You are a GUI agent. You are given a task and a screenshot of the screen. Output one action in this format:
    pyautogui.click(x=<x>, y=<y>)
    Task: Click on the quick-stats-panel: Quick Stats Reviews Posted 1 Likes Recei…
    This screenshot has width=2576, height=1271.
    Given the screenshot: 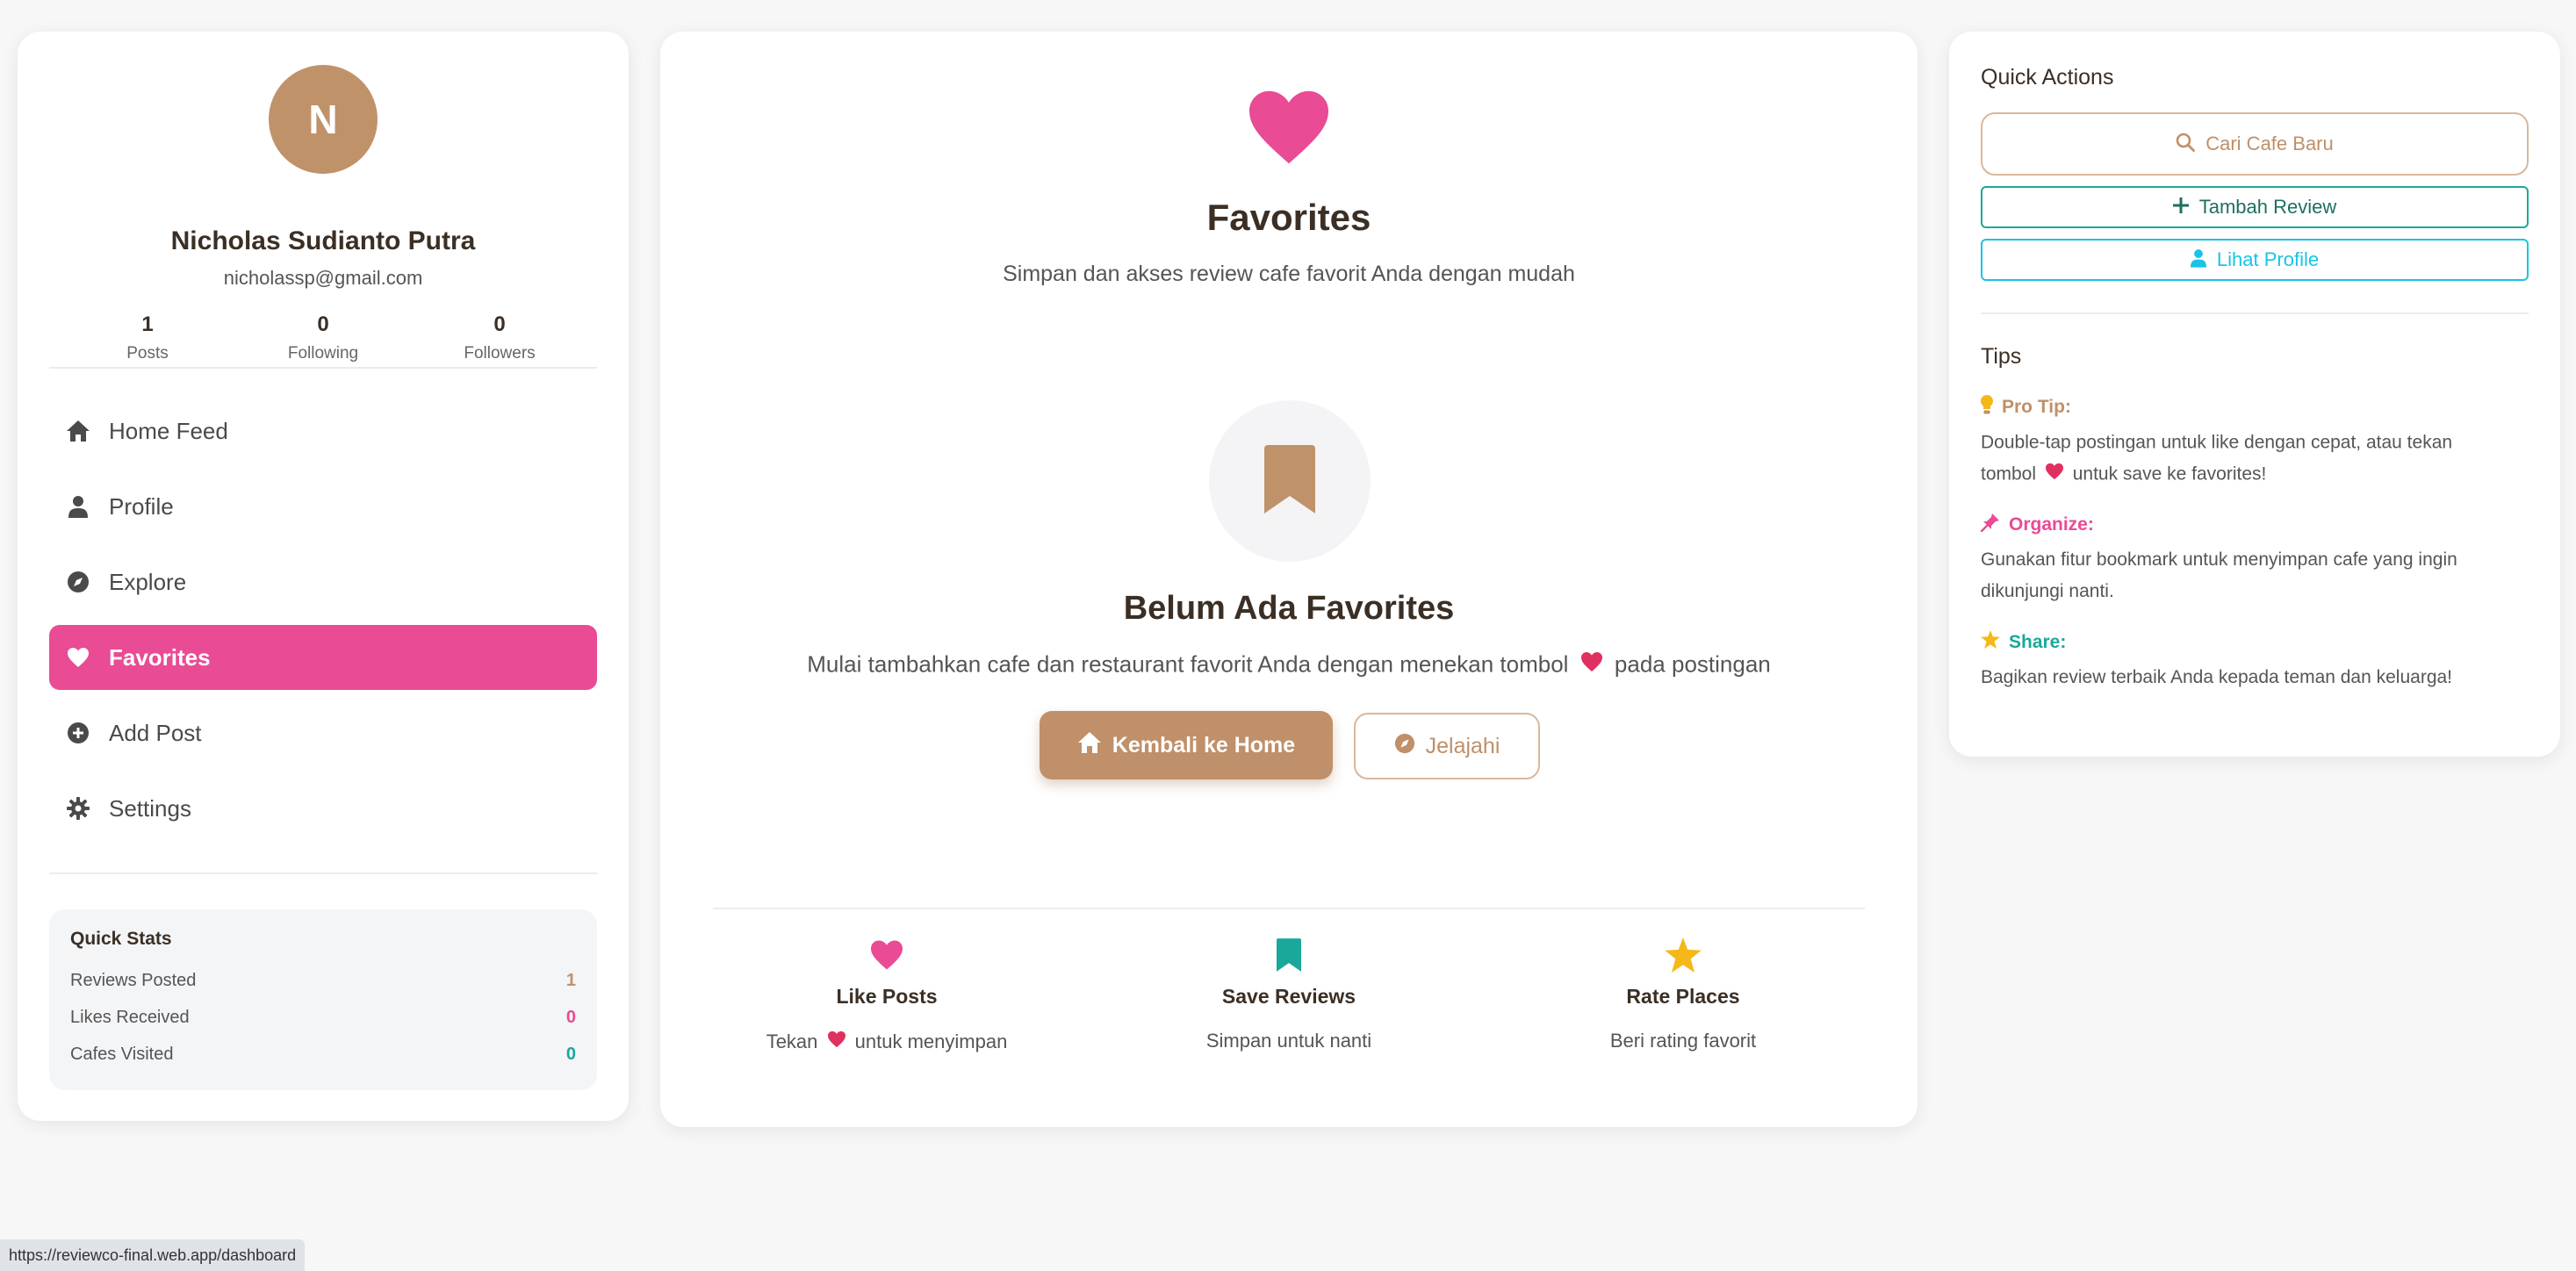 What is the action you would take?
    pyautogui.click(x=323, y=999)
    